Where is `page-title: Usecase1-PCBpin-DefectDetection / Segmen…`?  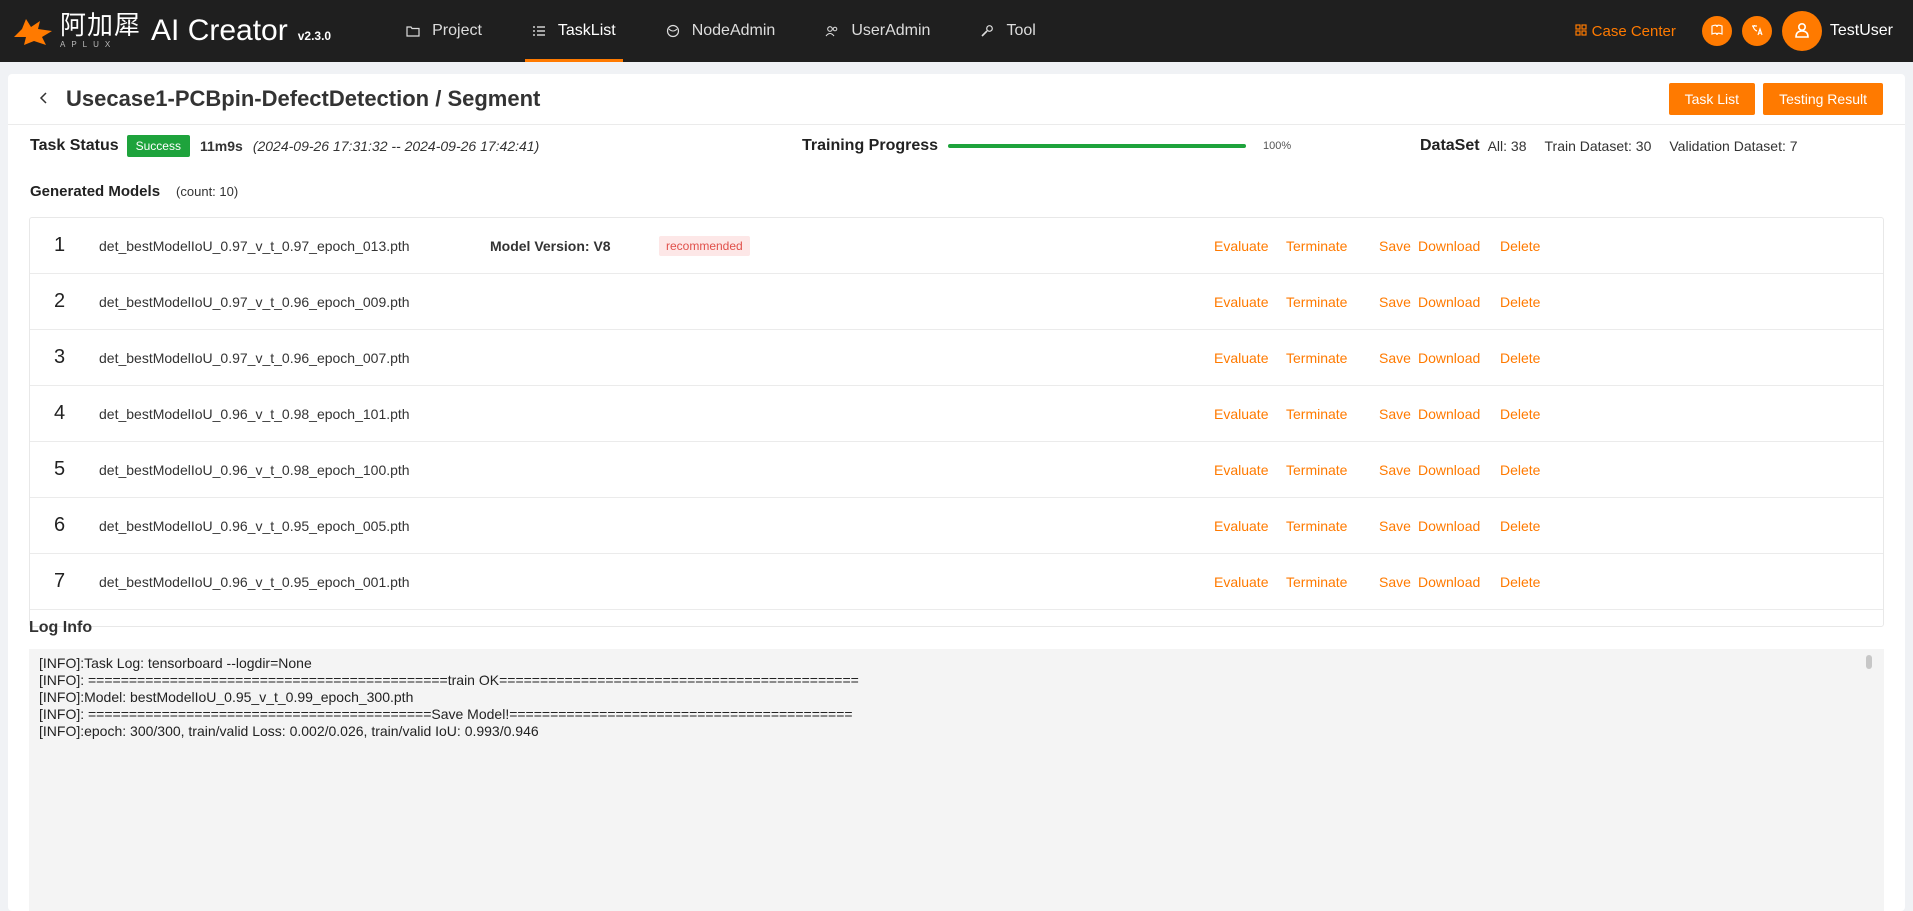
page-title: Usecase1-PCBpin-DefectDetection / Segmen… is located at coordinates (303, 98).